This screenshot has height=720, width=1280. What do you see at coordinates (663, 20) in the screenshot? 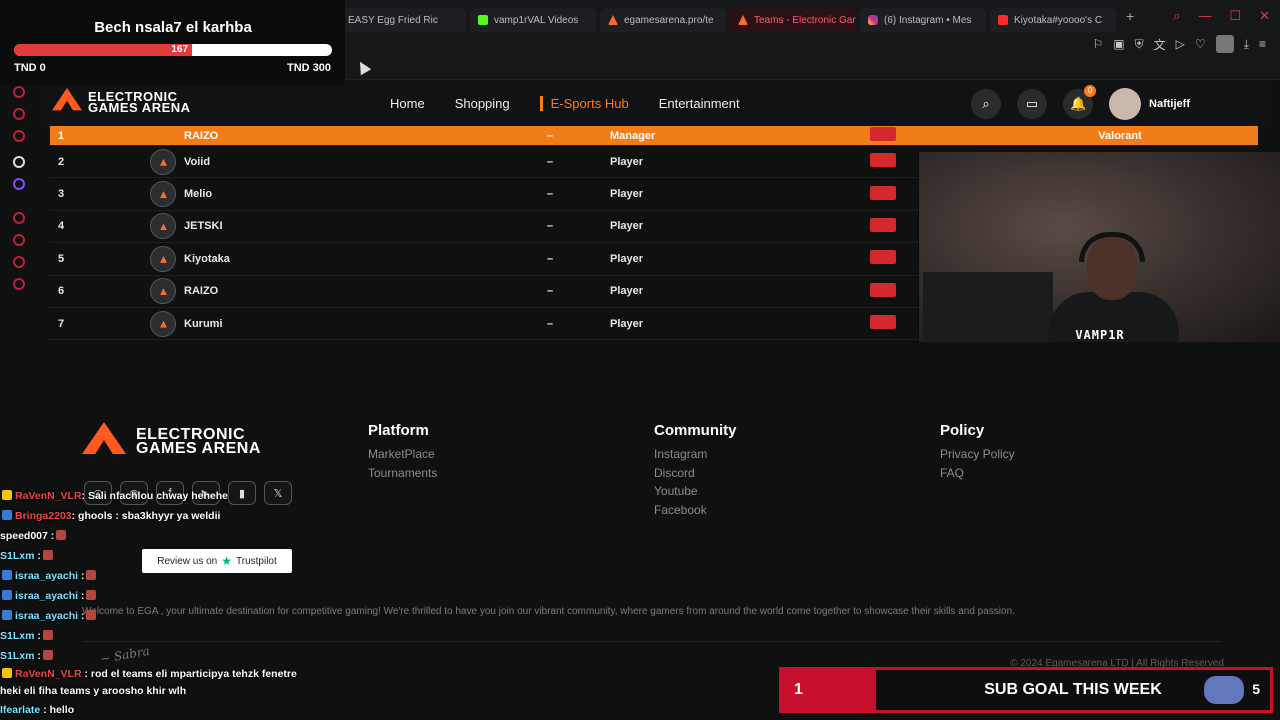
I see `browser-tab: egamesarena.pro/te` at bounding box center [663, 20].